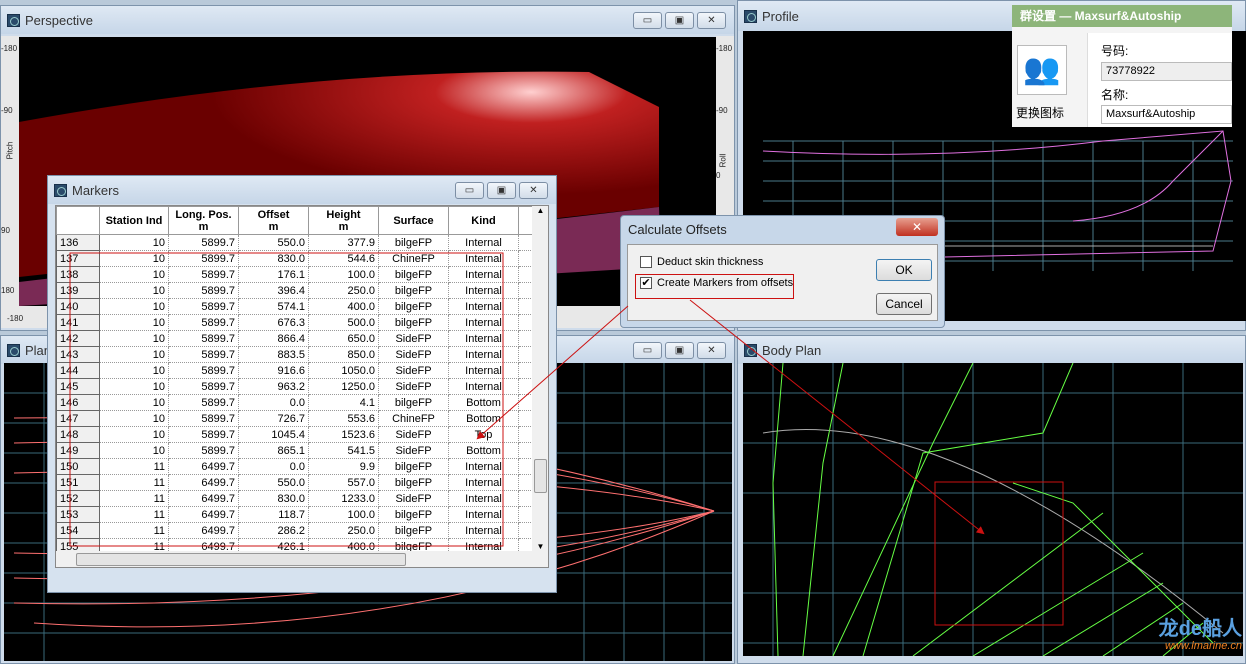 The height and width of the screenshot is (664, 1246). I want to click on table-cell: 865.1, so click(273, 450).